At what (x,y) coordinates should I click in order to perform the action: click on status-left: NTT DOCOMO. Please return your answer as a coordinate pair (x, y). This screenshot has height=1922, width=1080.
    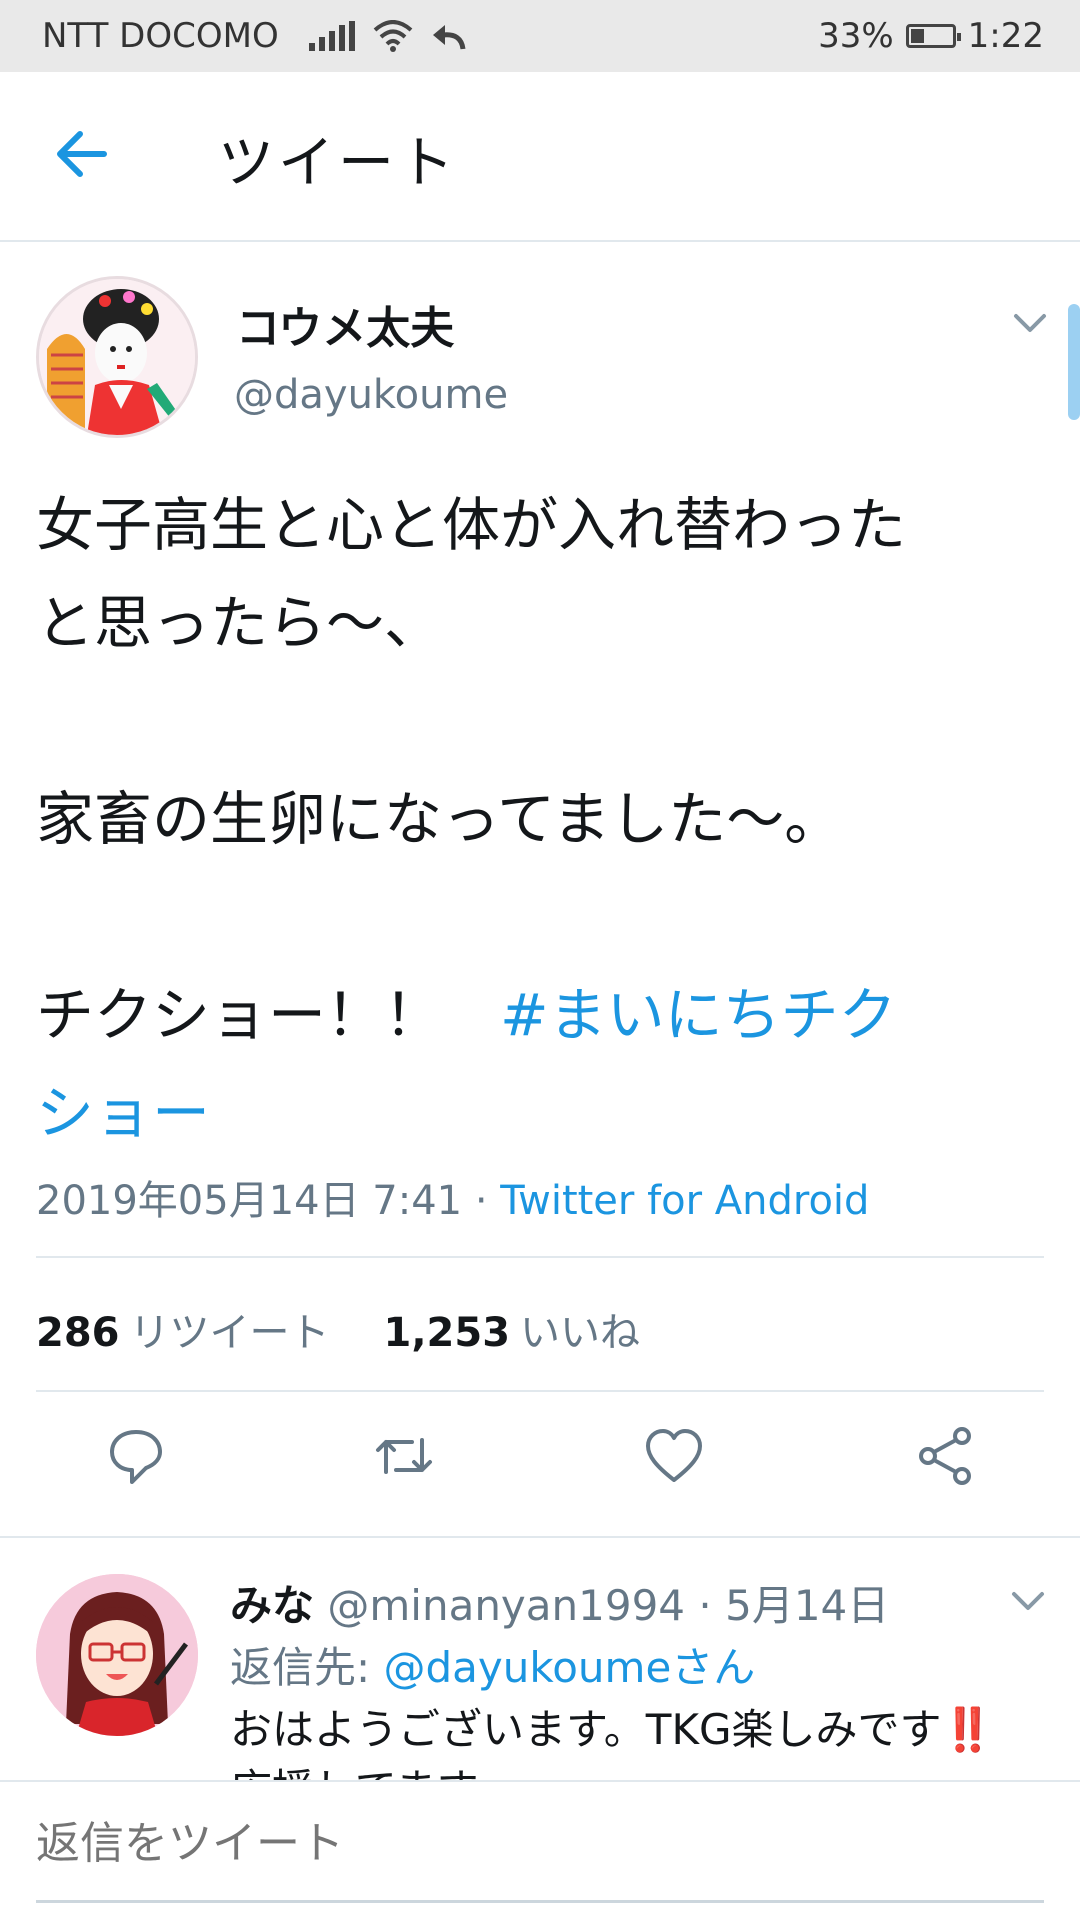
    Looking at the image, I should click on (254, 36).